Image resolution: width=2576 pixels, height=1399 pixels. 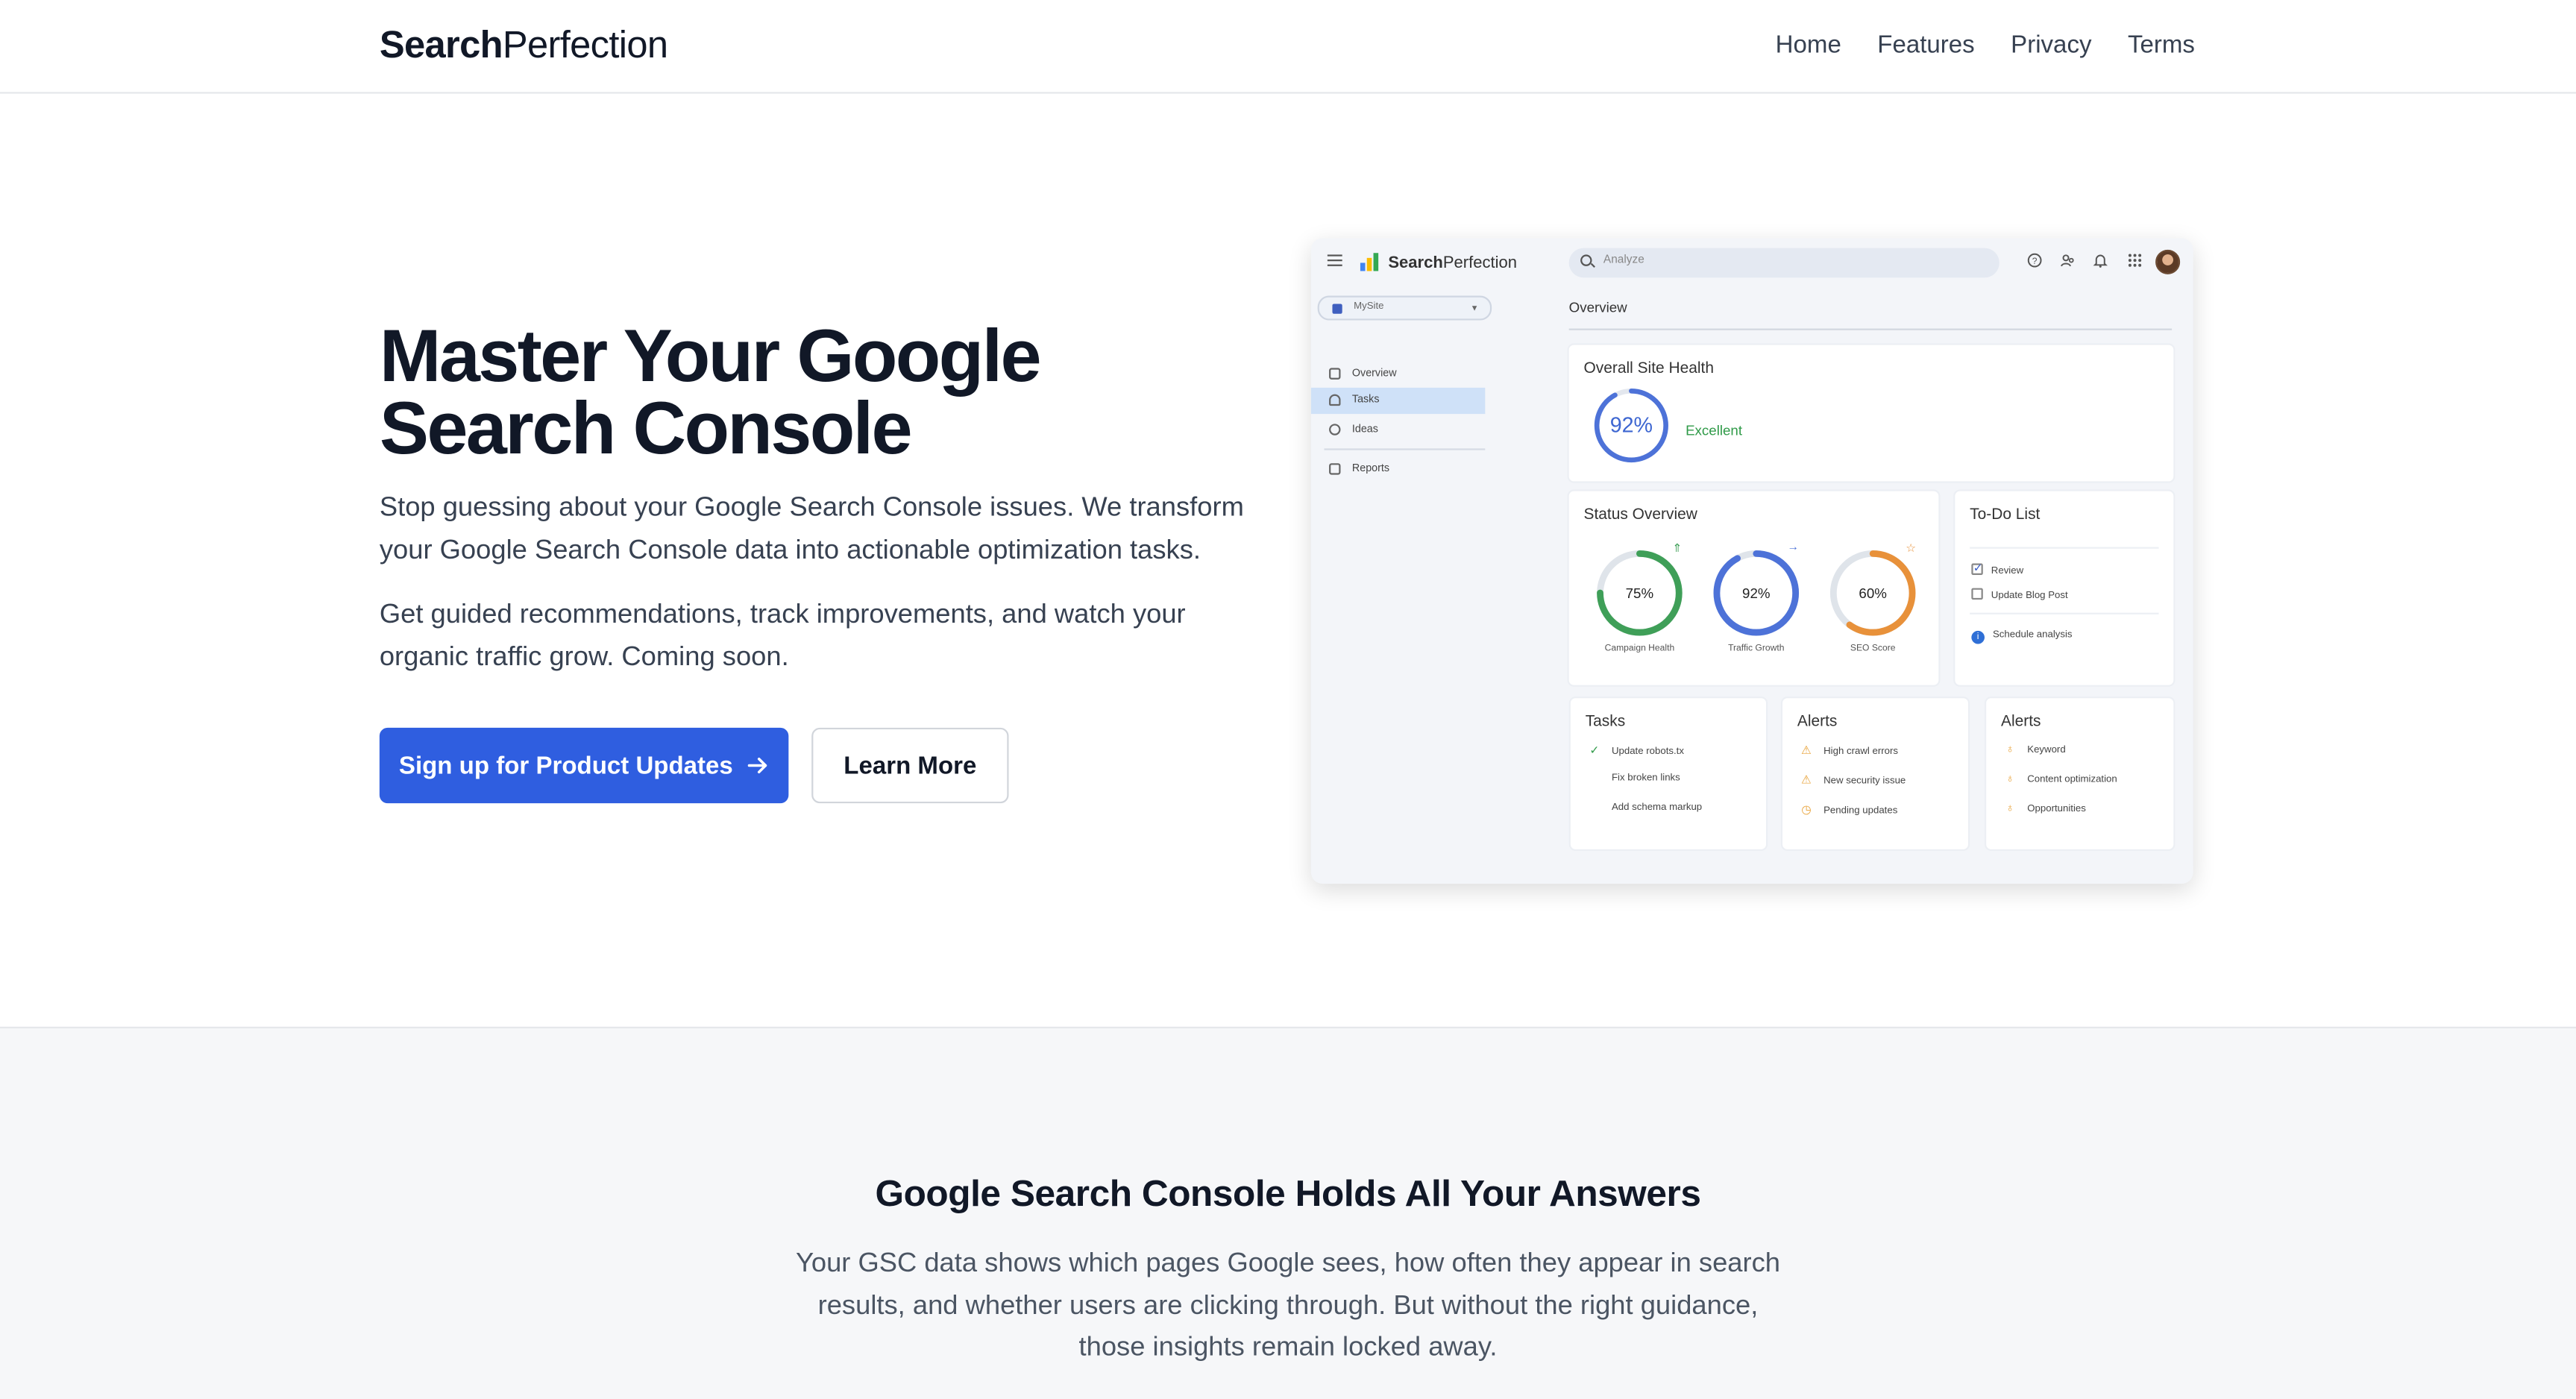 I want to click on brand-logo: SearchPerfection, so click(x=524, y=45).